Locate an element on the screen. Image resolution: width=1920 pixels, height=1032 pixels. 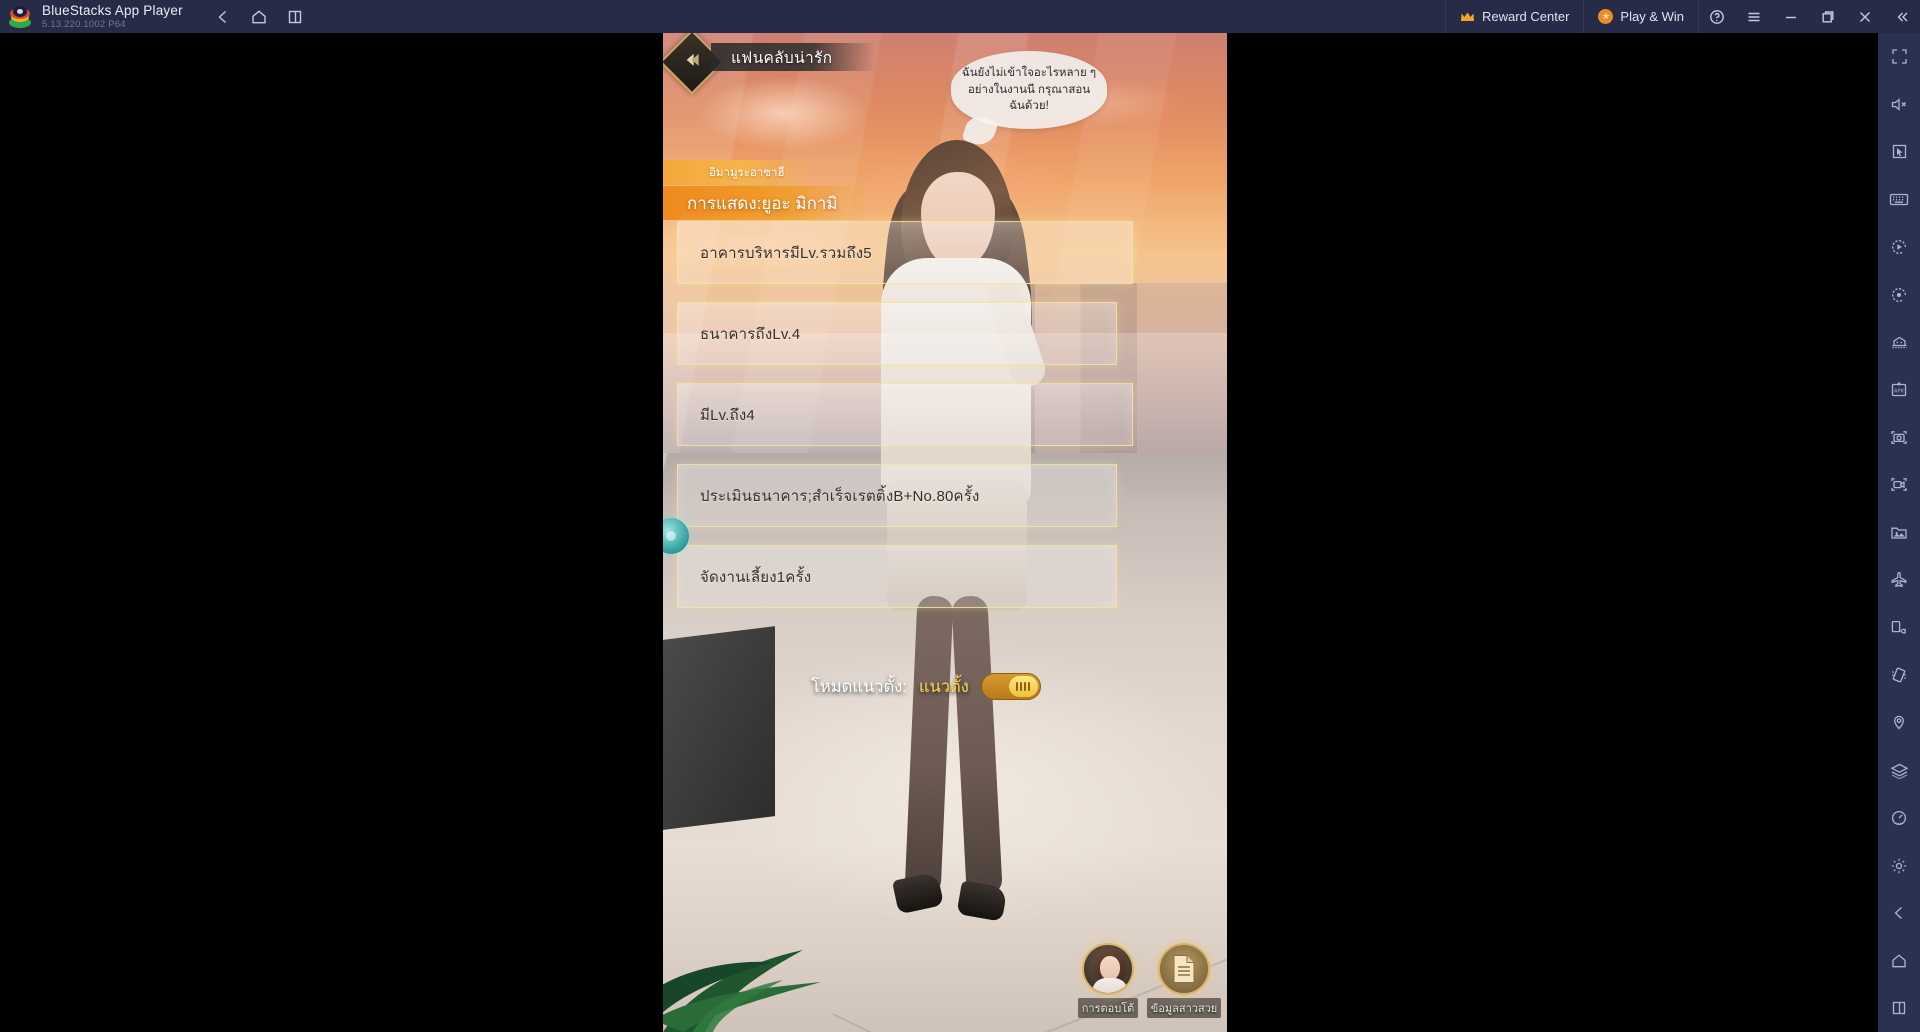
speaker-mute-icon is located at coordinates (1899, 105).